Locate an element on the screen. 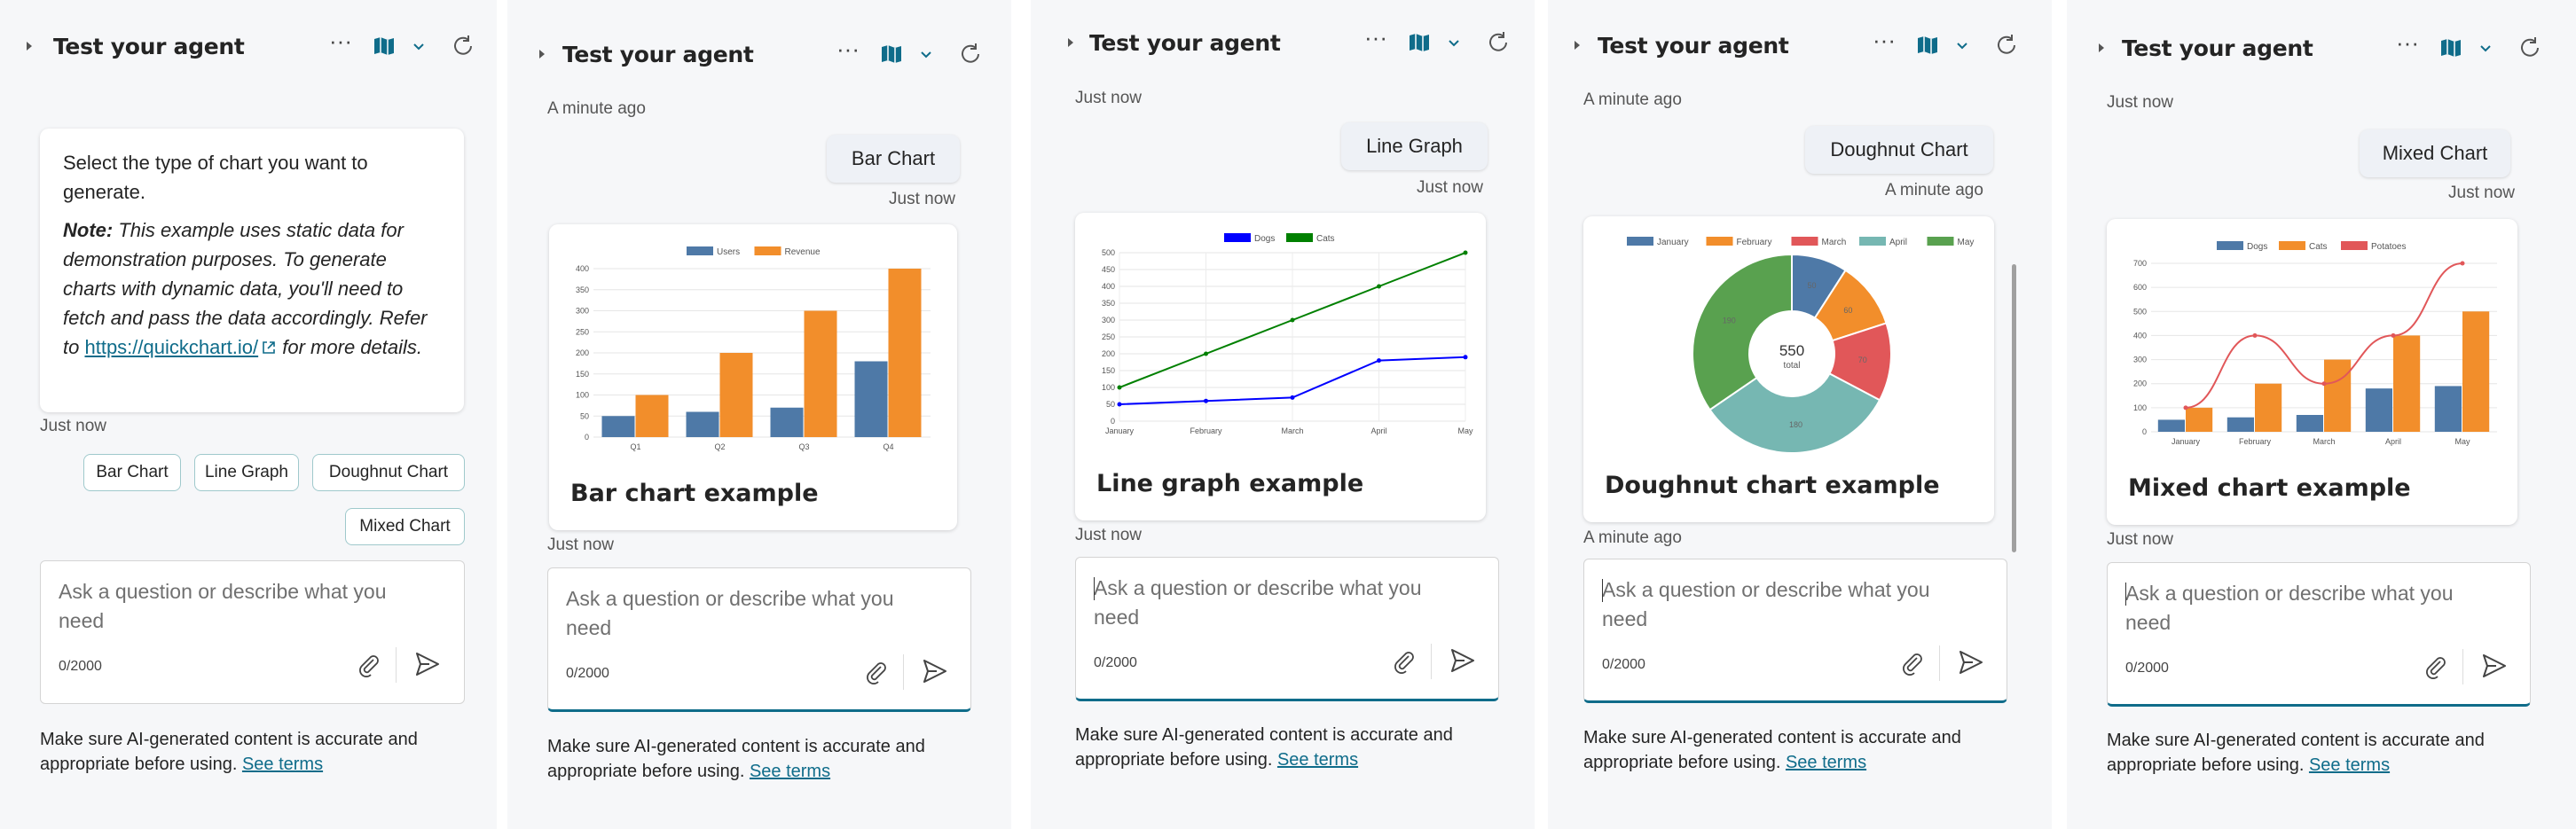 This screenshot has height=829, width=2576. quickchart-link: https://quickchart.io/ is located at coordinates (171, 347).